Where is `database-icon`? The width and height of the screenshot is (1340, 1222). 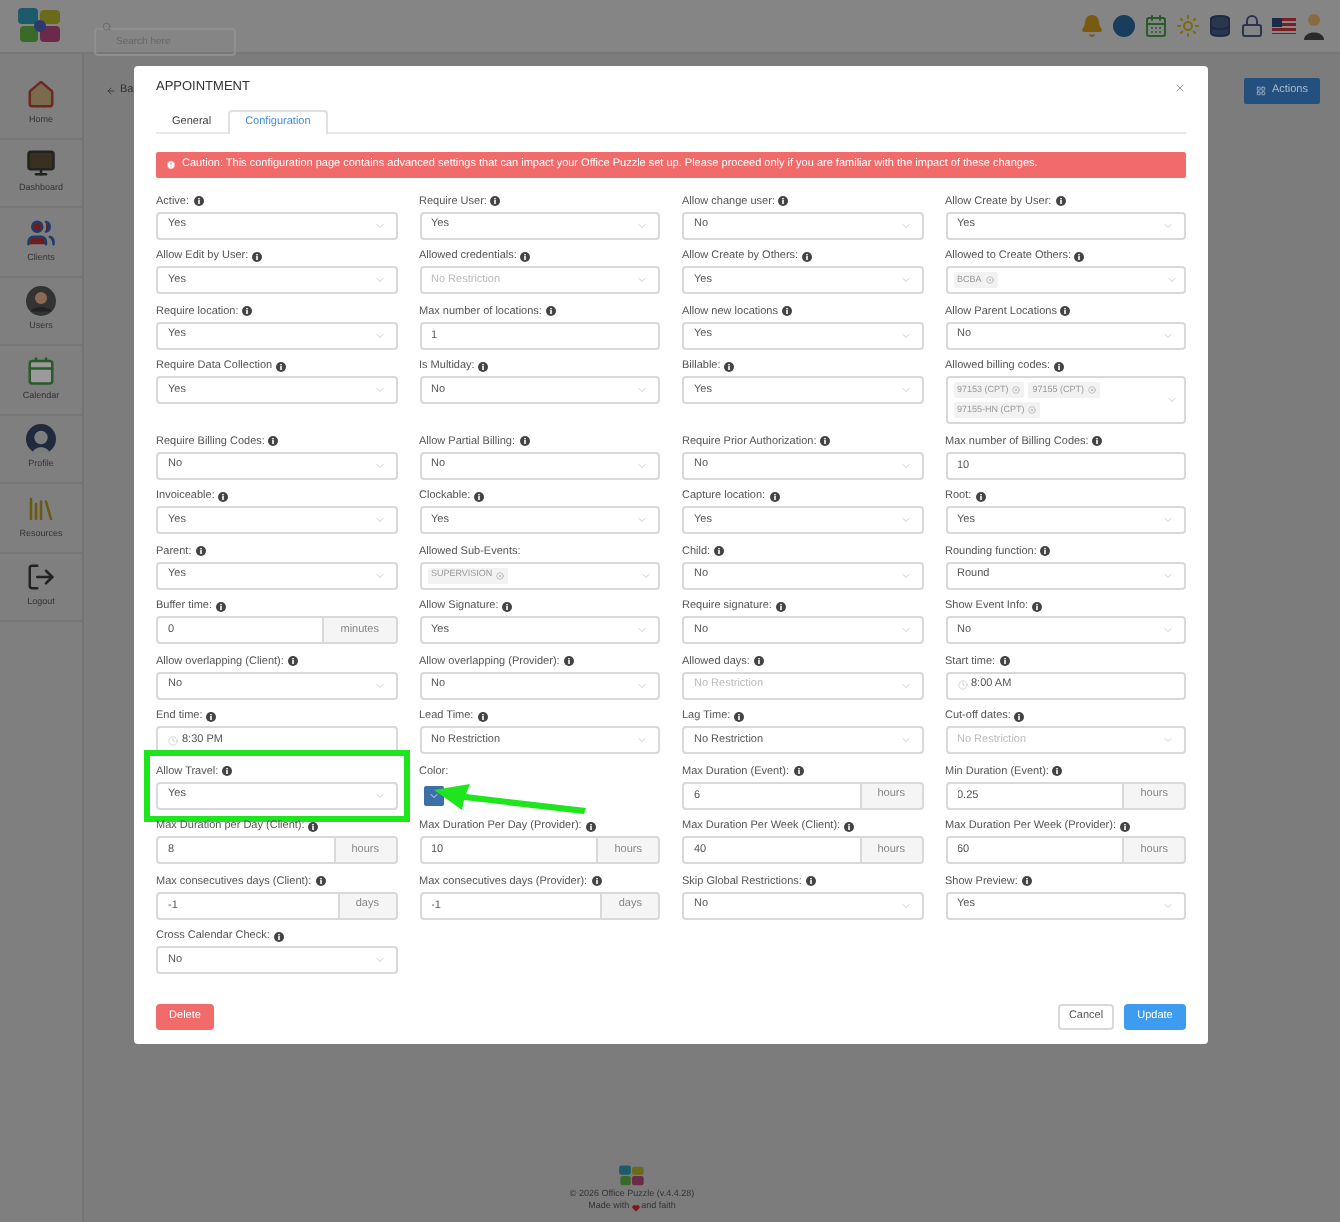 database-icon is located at coordinates (1220, 26).